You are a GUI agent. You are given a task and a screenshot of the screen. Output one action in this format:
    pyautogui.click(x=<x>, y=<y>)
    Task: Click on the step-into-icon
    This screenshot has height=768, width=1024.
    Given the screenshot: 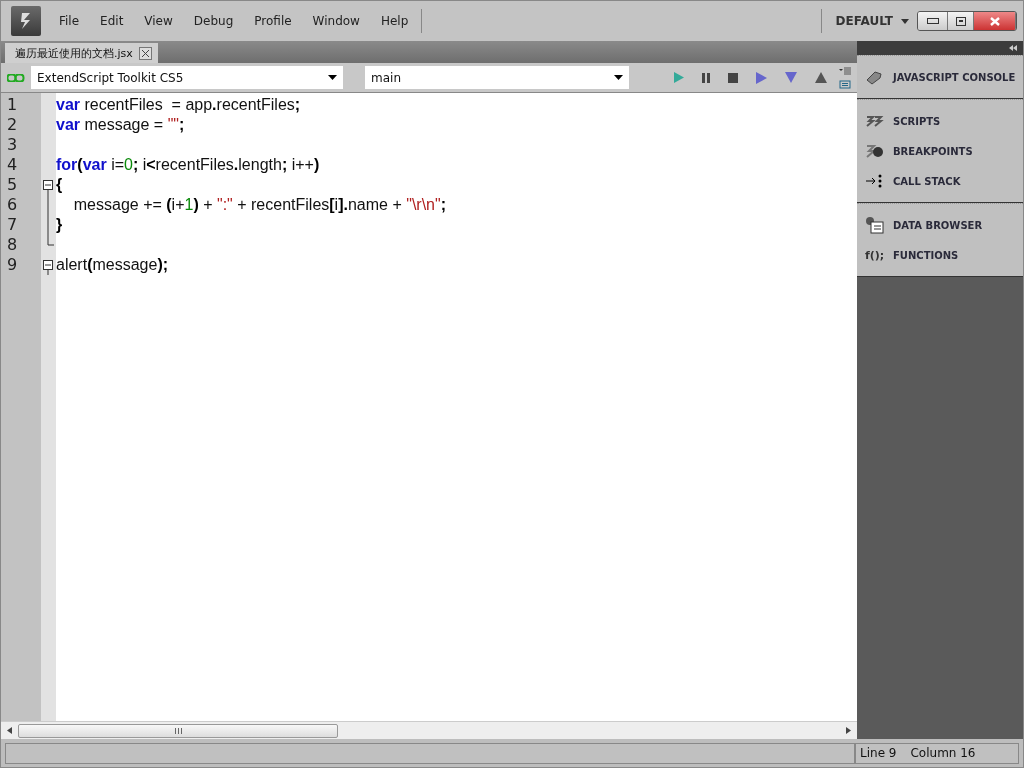 What is the action you would take?
    pyautogui.click(x=791, y=77)
    